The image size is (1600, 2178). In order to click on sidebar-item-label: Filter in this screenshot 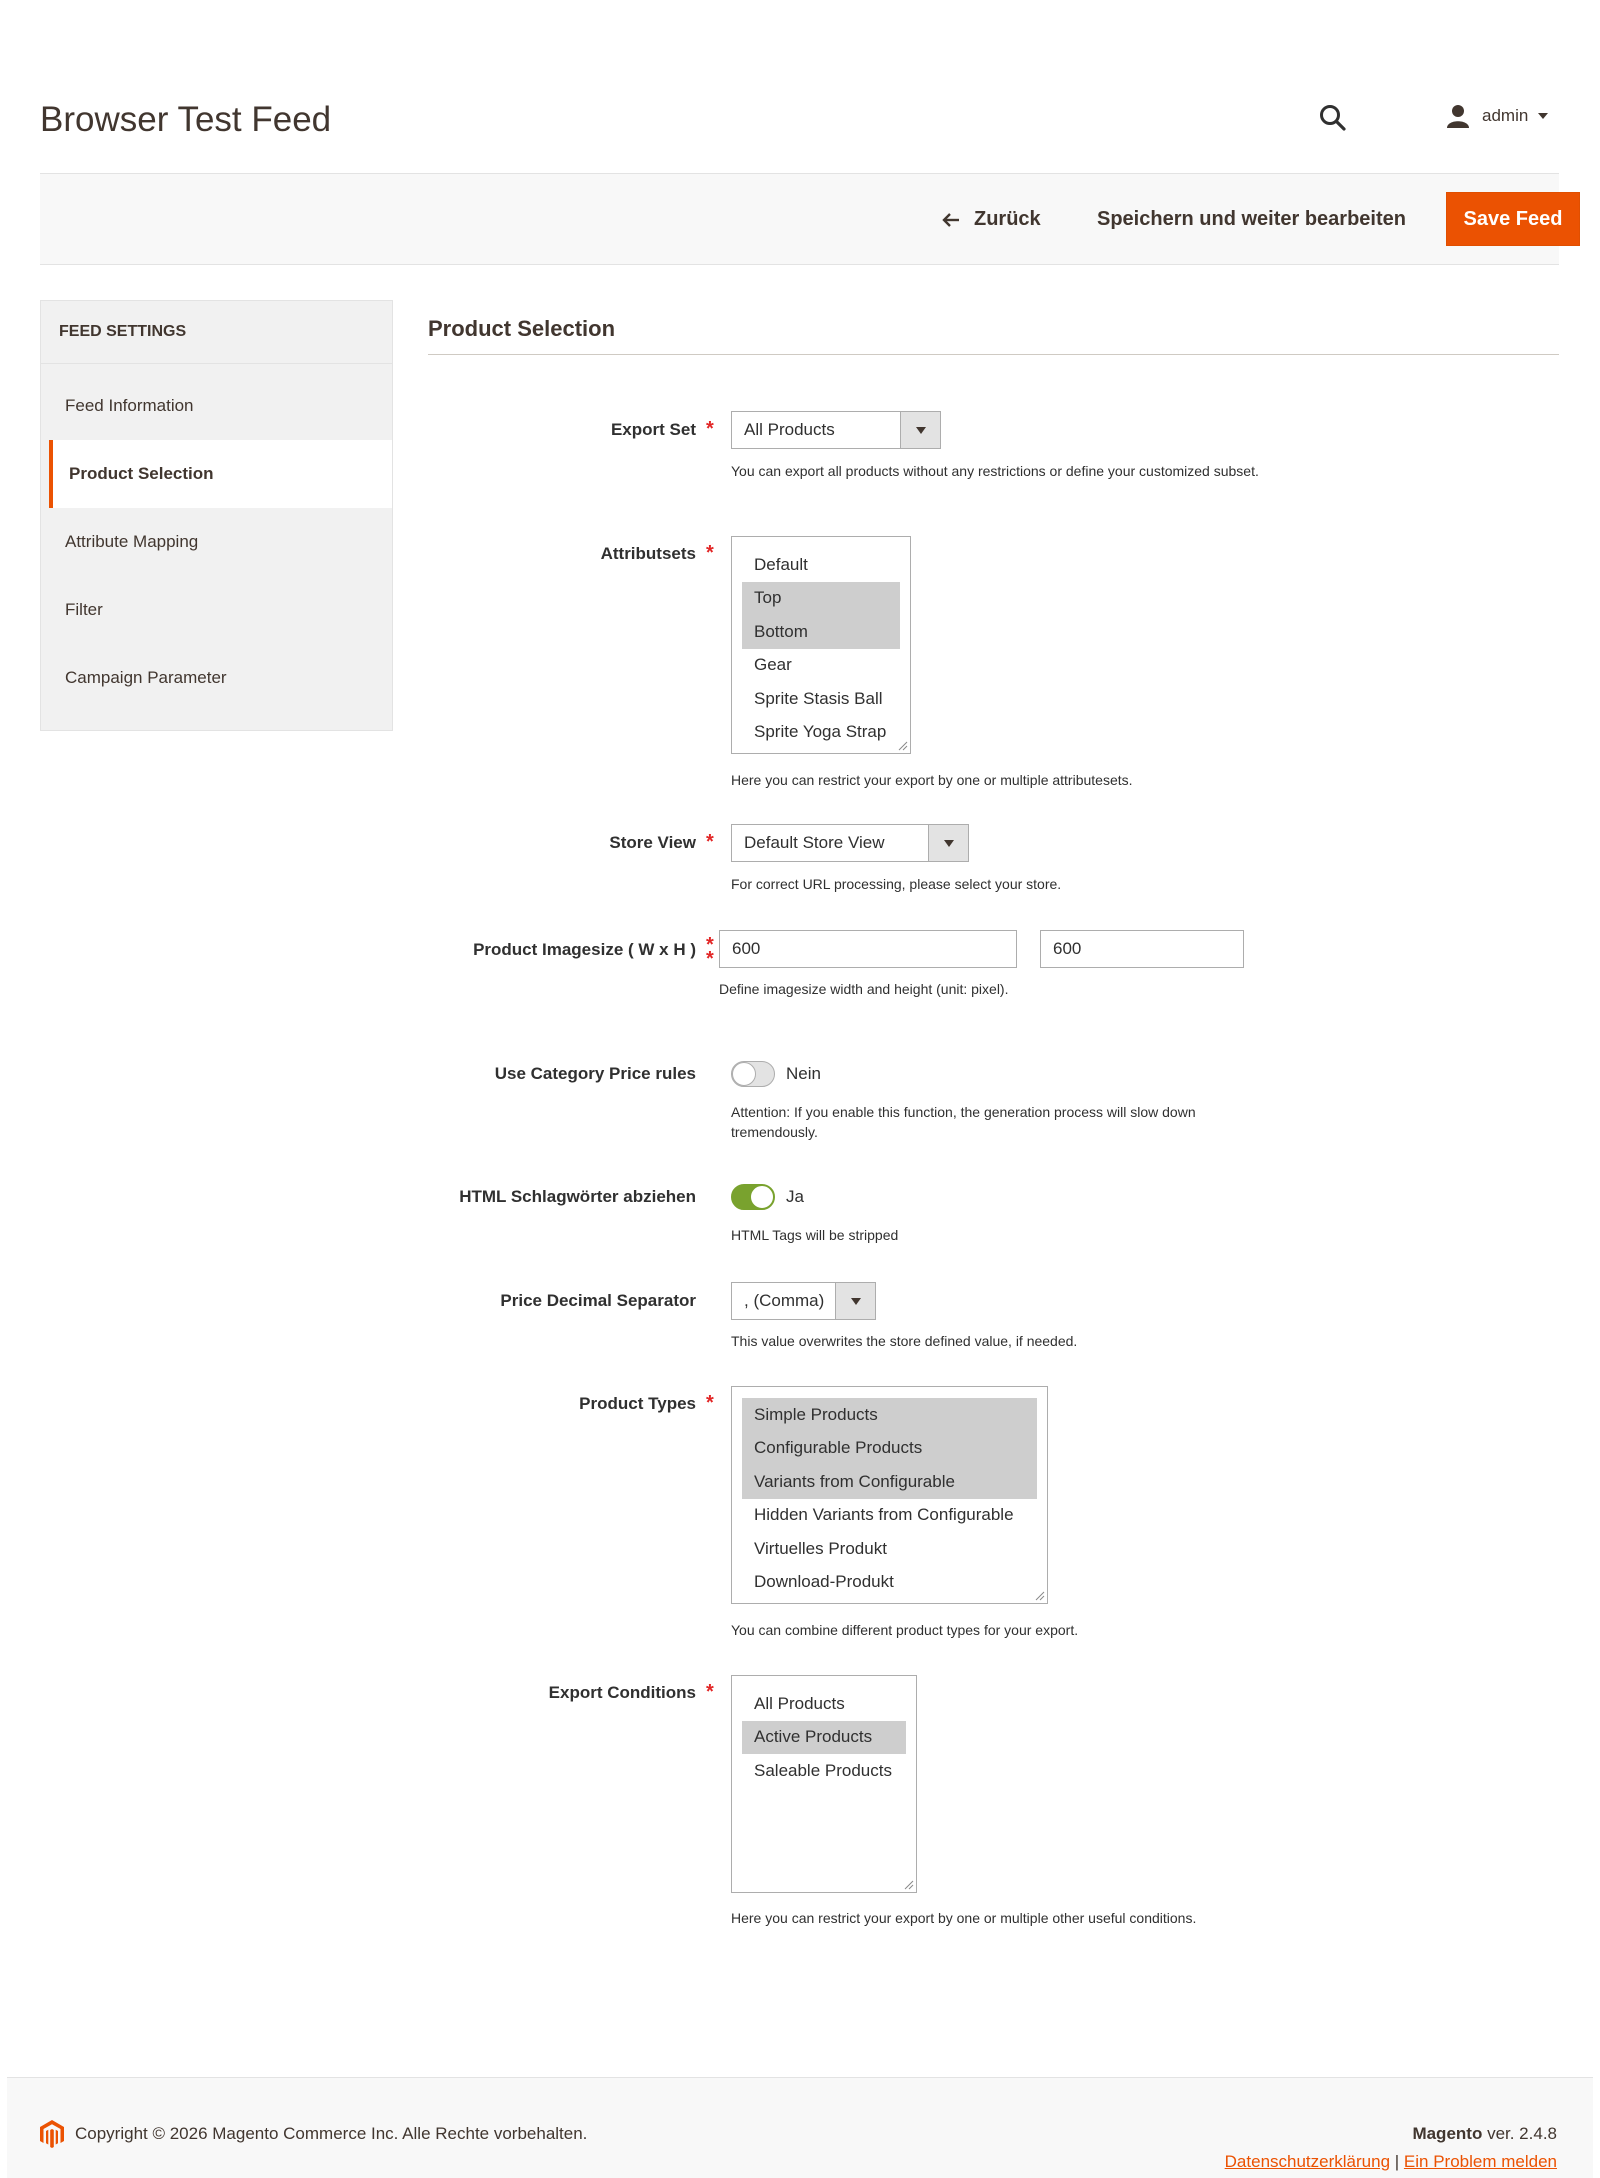, I will do `click(84, 609)`.